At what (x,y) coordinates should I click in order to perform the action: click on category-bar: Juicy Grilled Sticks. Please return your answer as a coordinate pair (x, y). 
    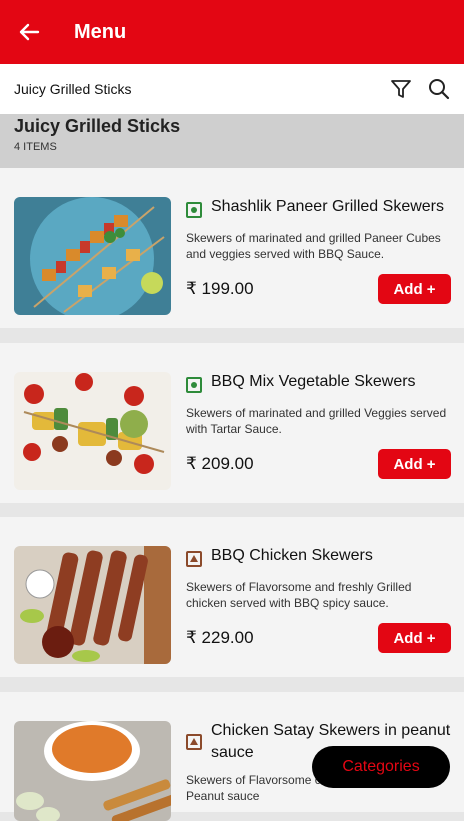
    Looking at the image, I should click on (232, 89).